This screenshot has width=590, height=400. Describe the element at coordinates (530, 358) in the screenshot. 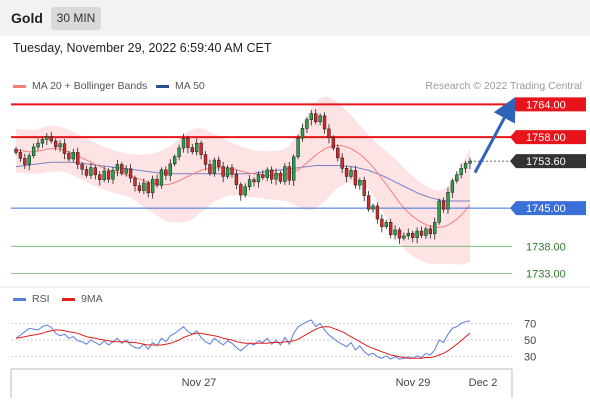

I see `rsi-tick-label: 30` at that location.